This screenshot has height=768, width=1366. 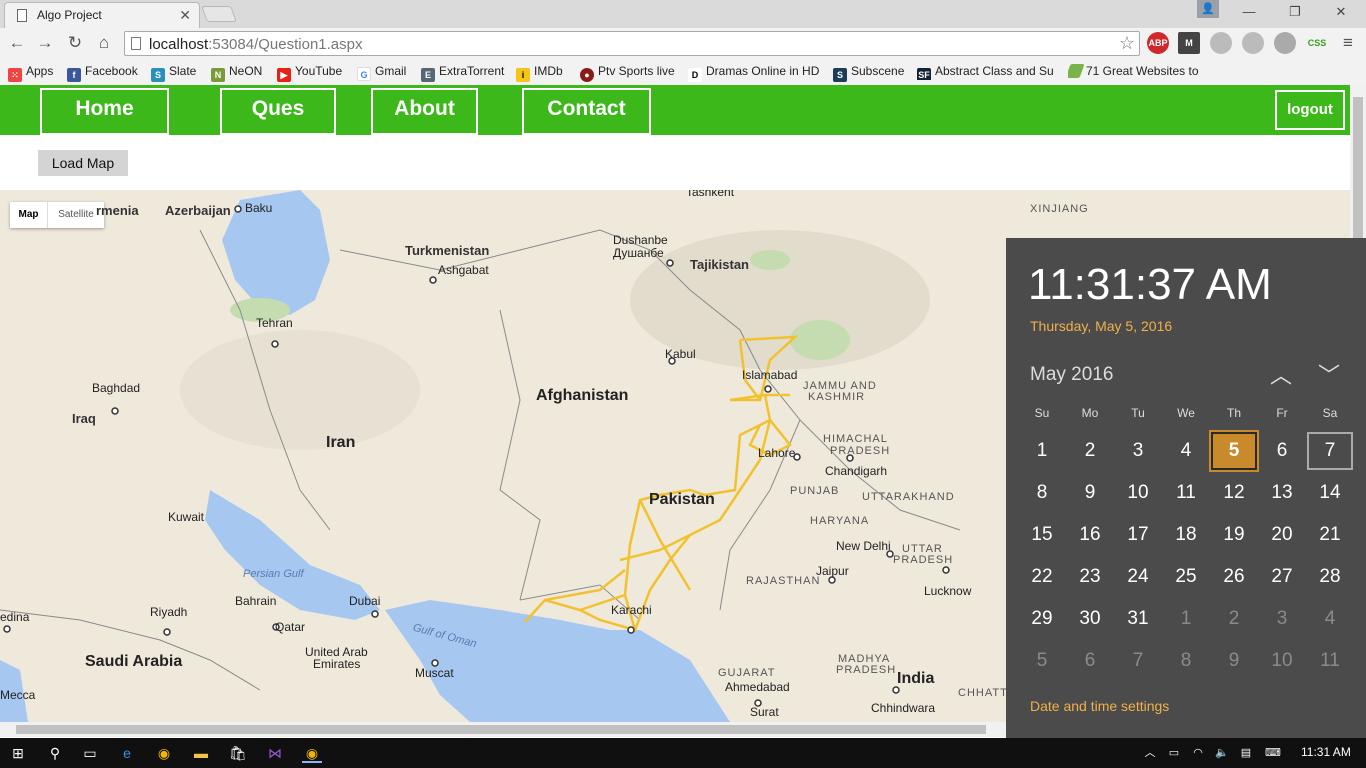 What do you see at coordinates (18, 753) in the screenshot?
I see `windows-start-icon: ⊞` at bounding box center [18, 753].